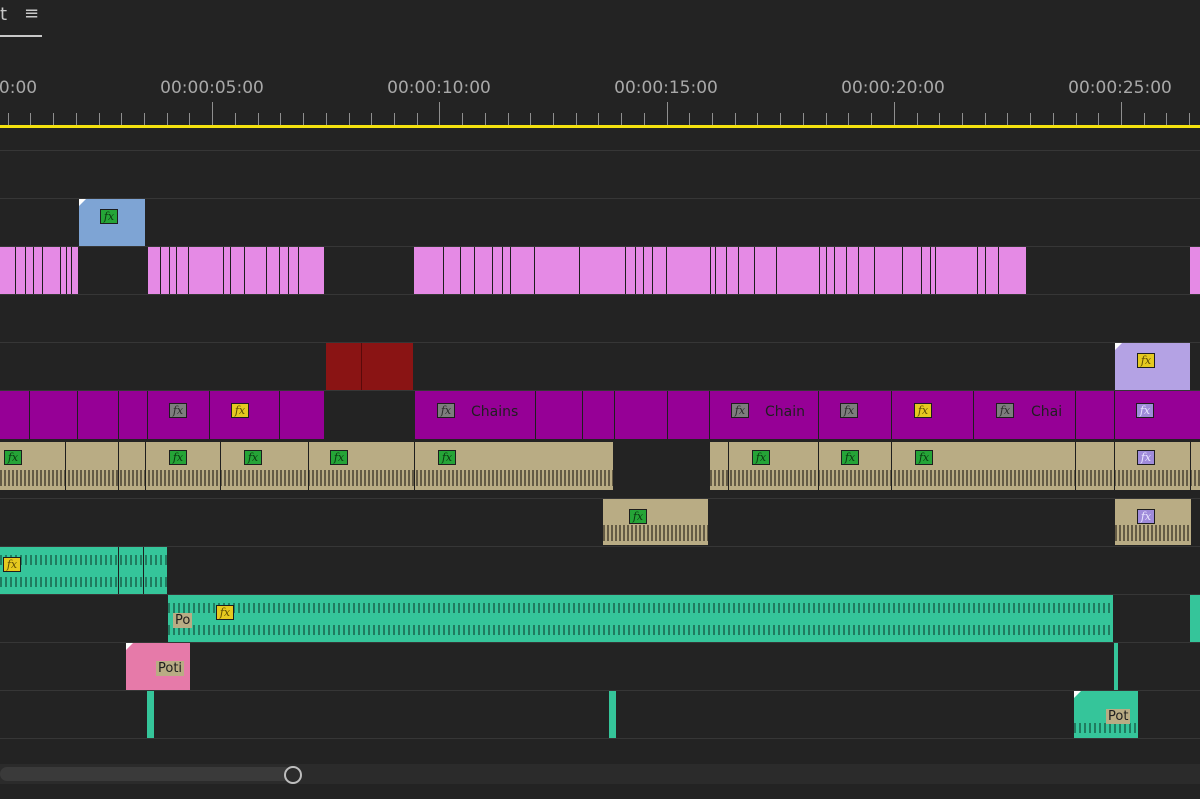  Describe the element at coordinates (785, 412) in the screenshot. I see `clip-name: Chain` at that location.